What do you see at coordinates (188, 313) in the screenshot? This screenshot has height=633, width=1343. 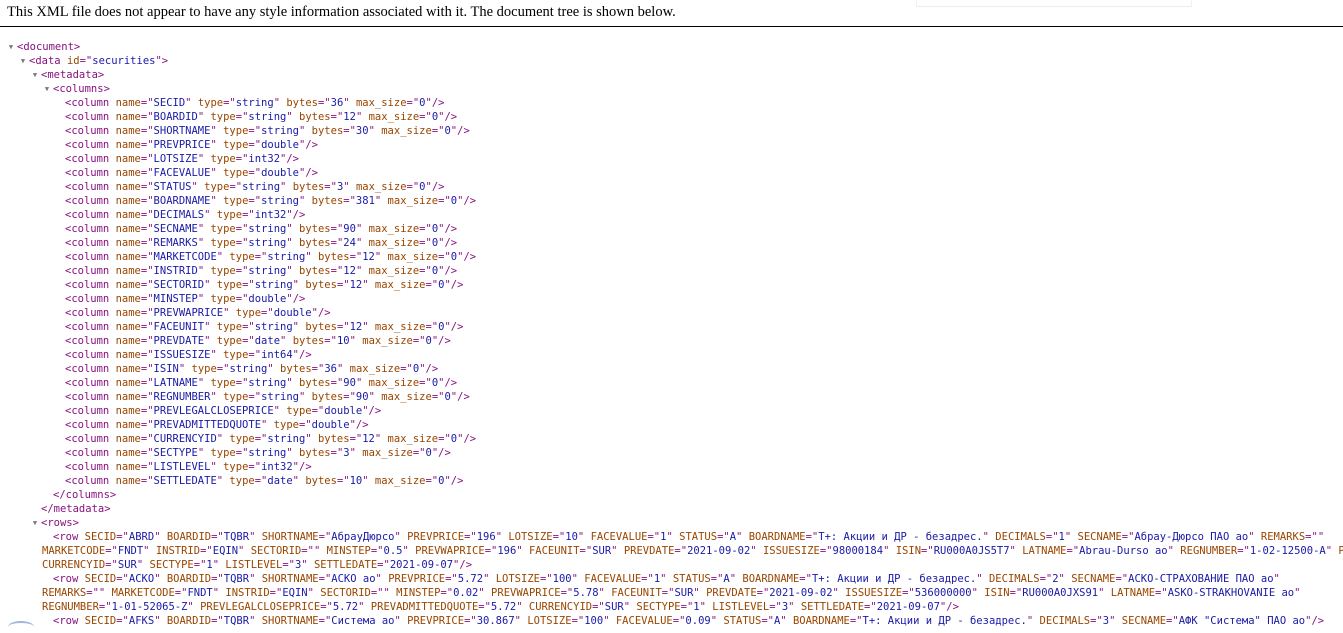 I see `xml-attr-value: PREVWAPRICE` at bounding box center [188, 313].